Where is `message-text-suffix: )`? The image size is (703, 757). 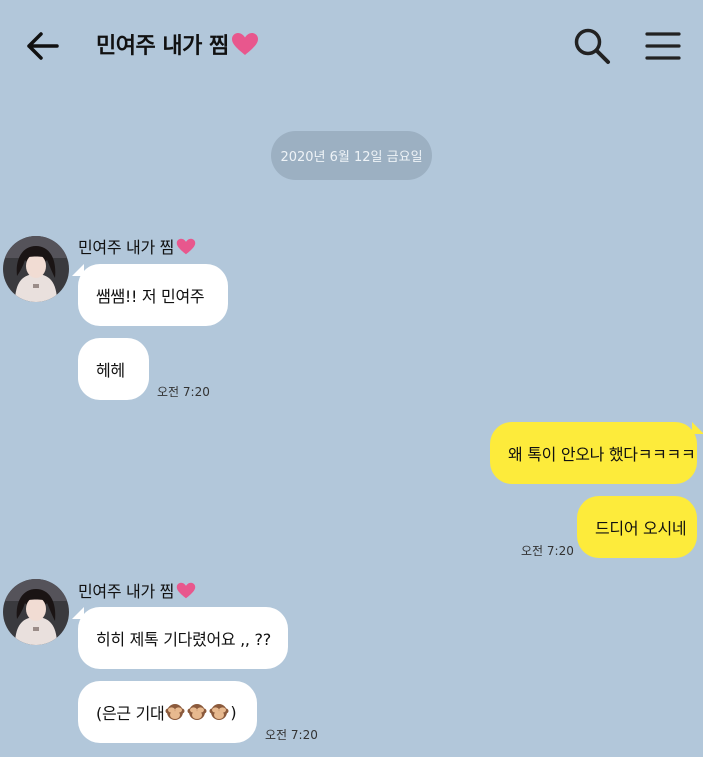 message-text-suffix: ) is located at coordinates (233, 712).